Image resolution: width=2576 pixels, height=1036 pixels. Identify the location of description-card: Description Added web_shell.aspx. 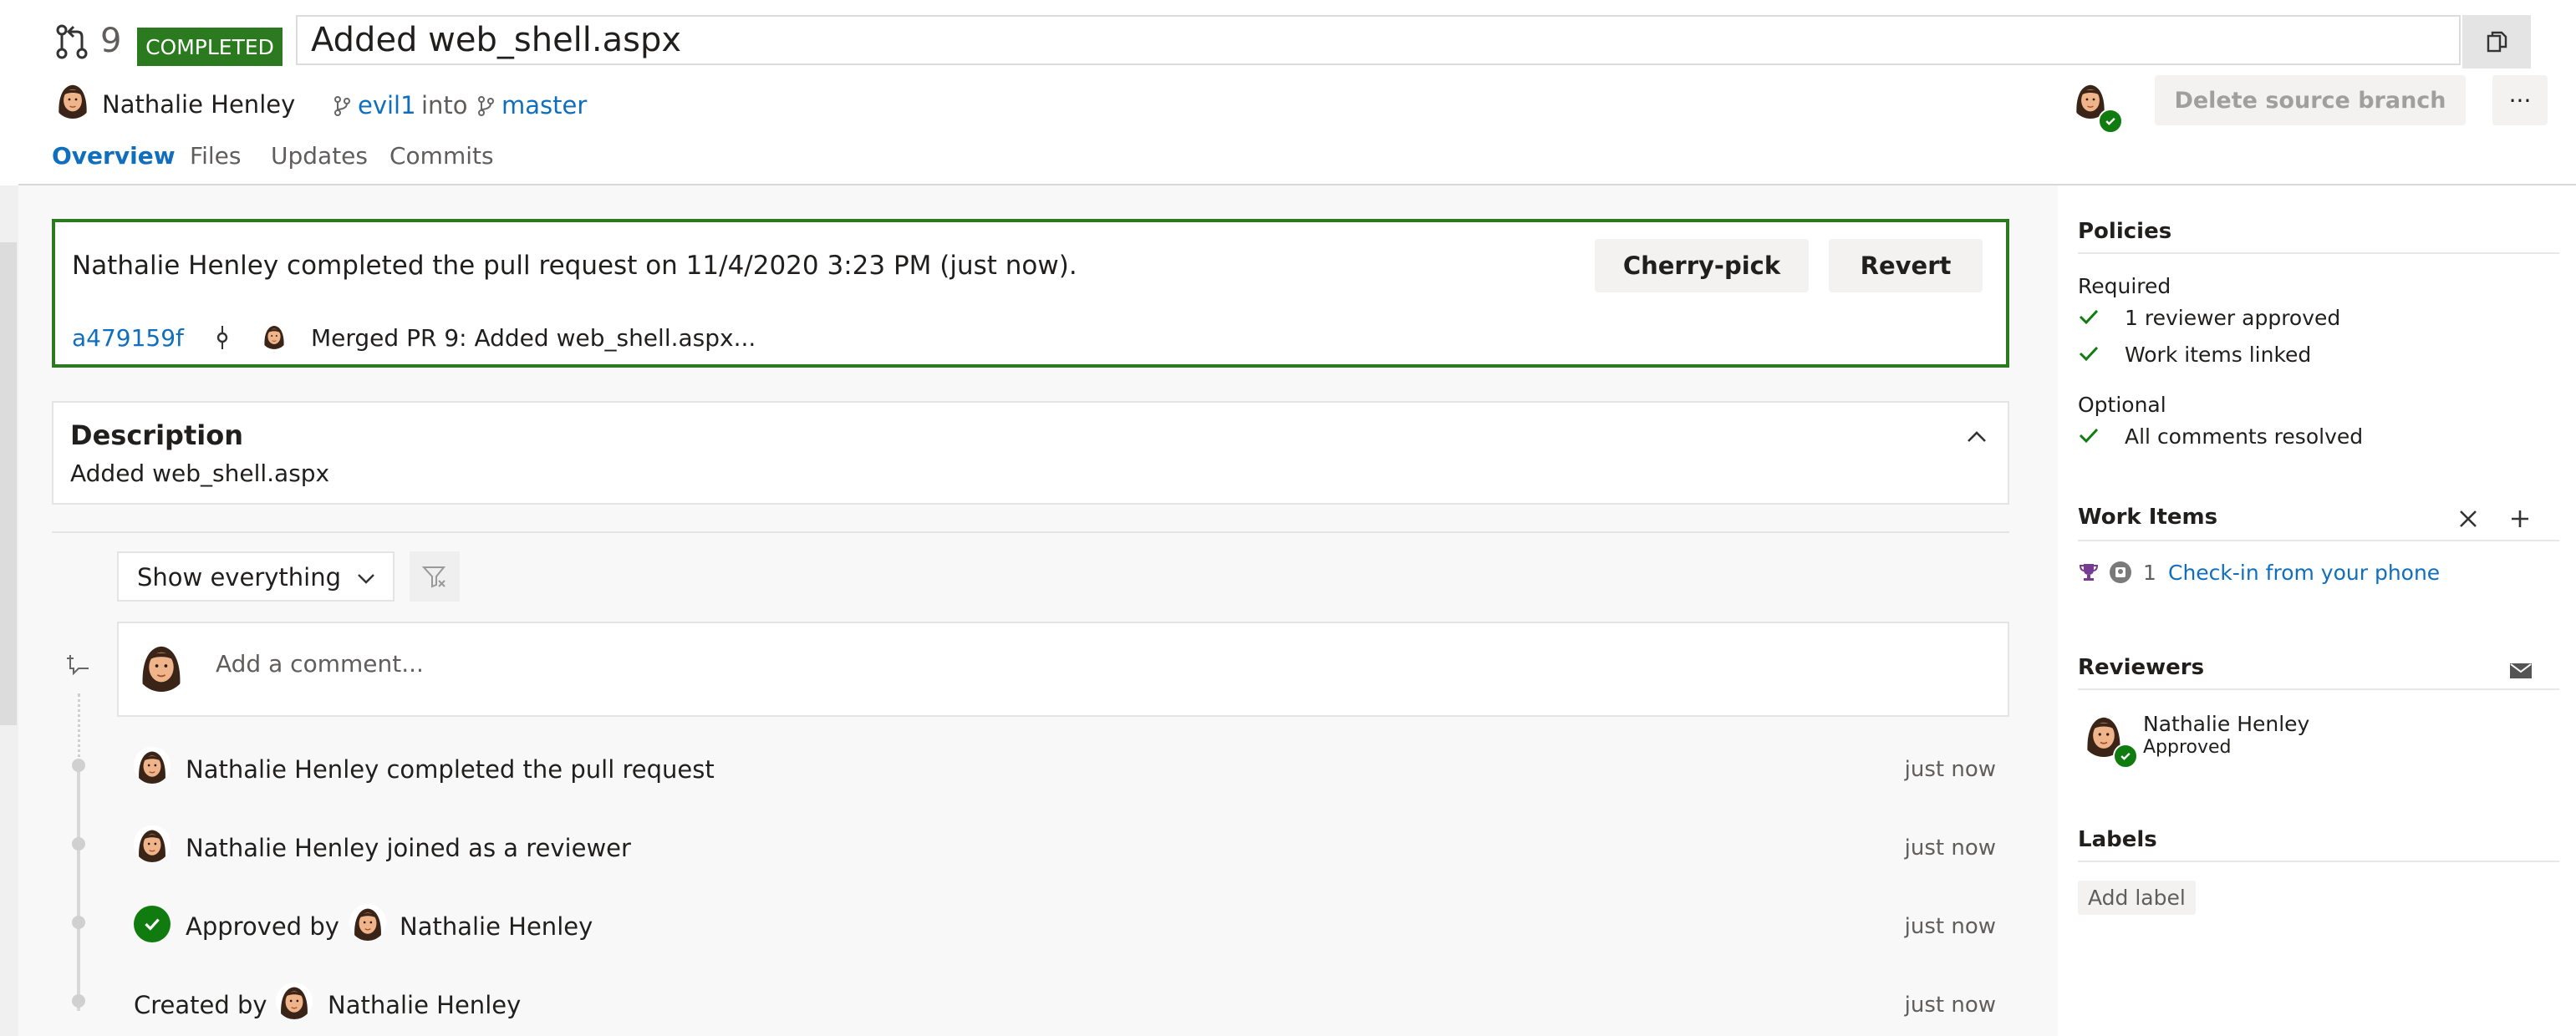
(1030, 453).